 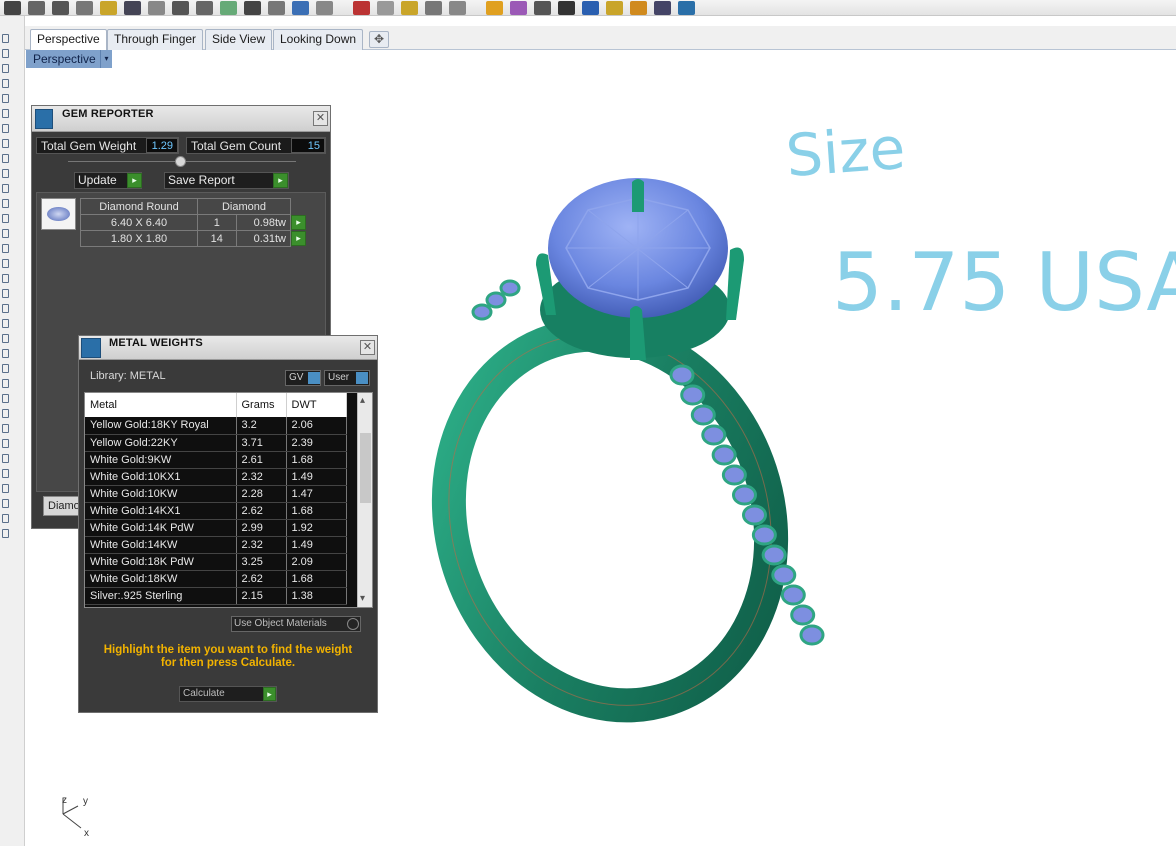 What do you see at coordinates (269, 694) in the screenshot?
I see `calculate-arrow-icon: ▸` at bounding box center [269, 694].